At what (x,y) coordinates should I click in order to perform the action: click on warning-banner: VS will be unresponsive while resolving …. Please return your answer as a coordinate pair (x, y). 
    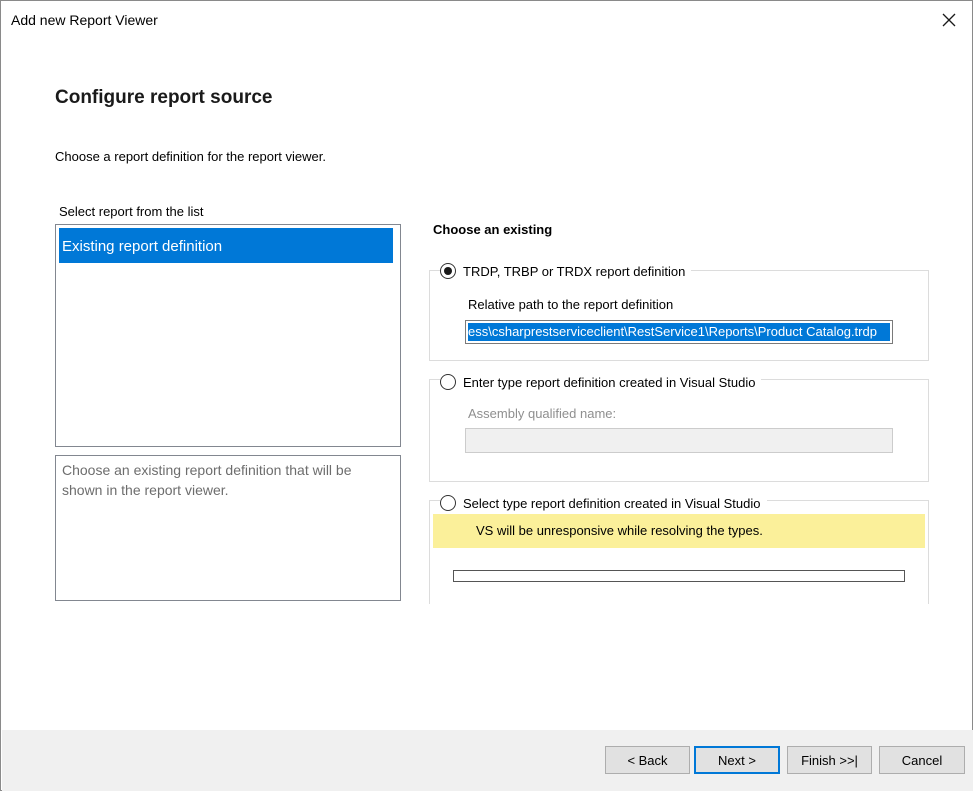
    Looking at the image, I should click on (679, 531).